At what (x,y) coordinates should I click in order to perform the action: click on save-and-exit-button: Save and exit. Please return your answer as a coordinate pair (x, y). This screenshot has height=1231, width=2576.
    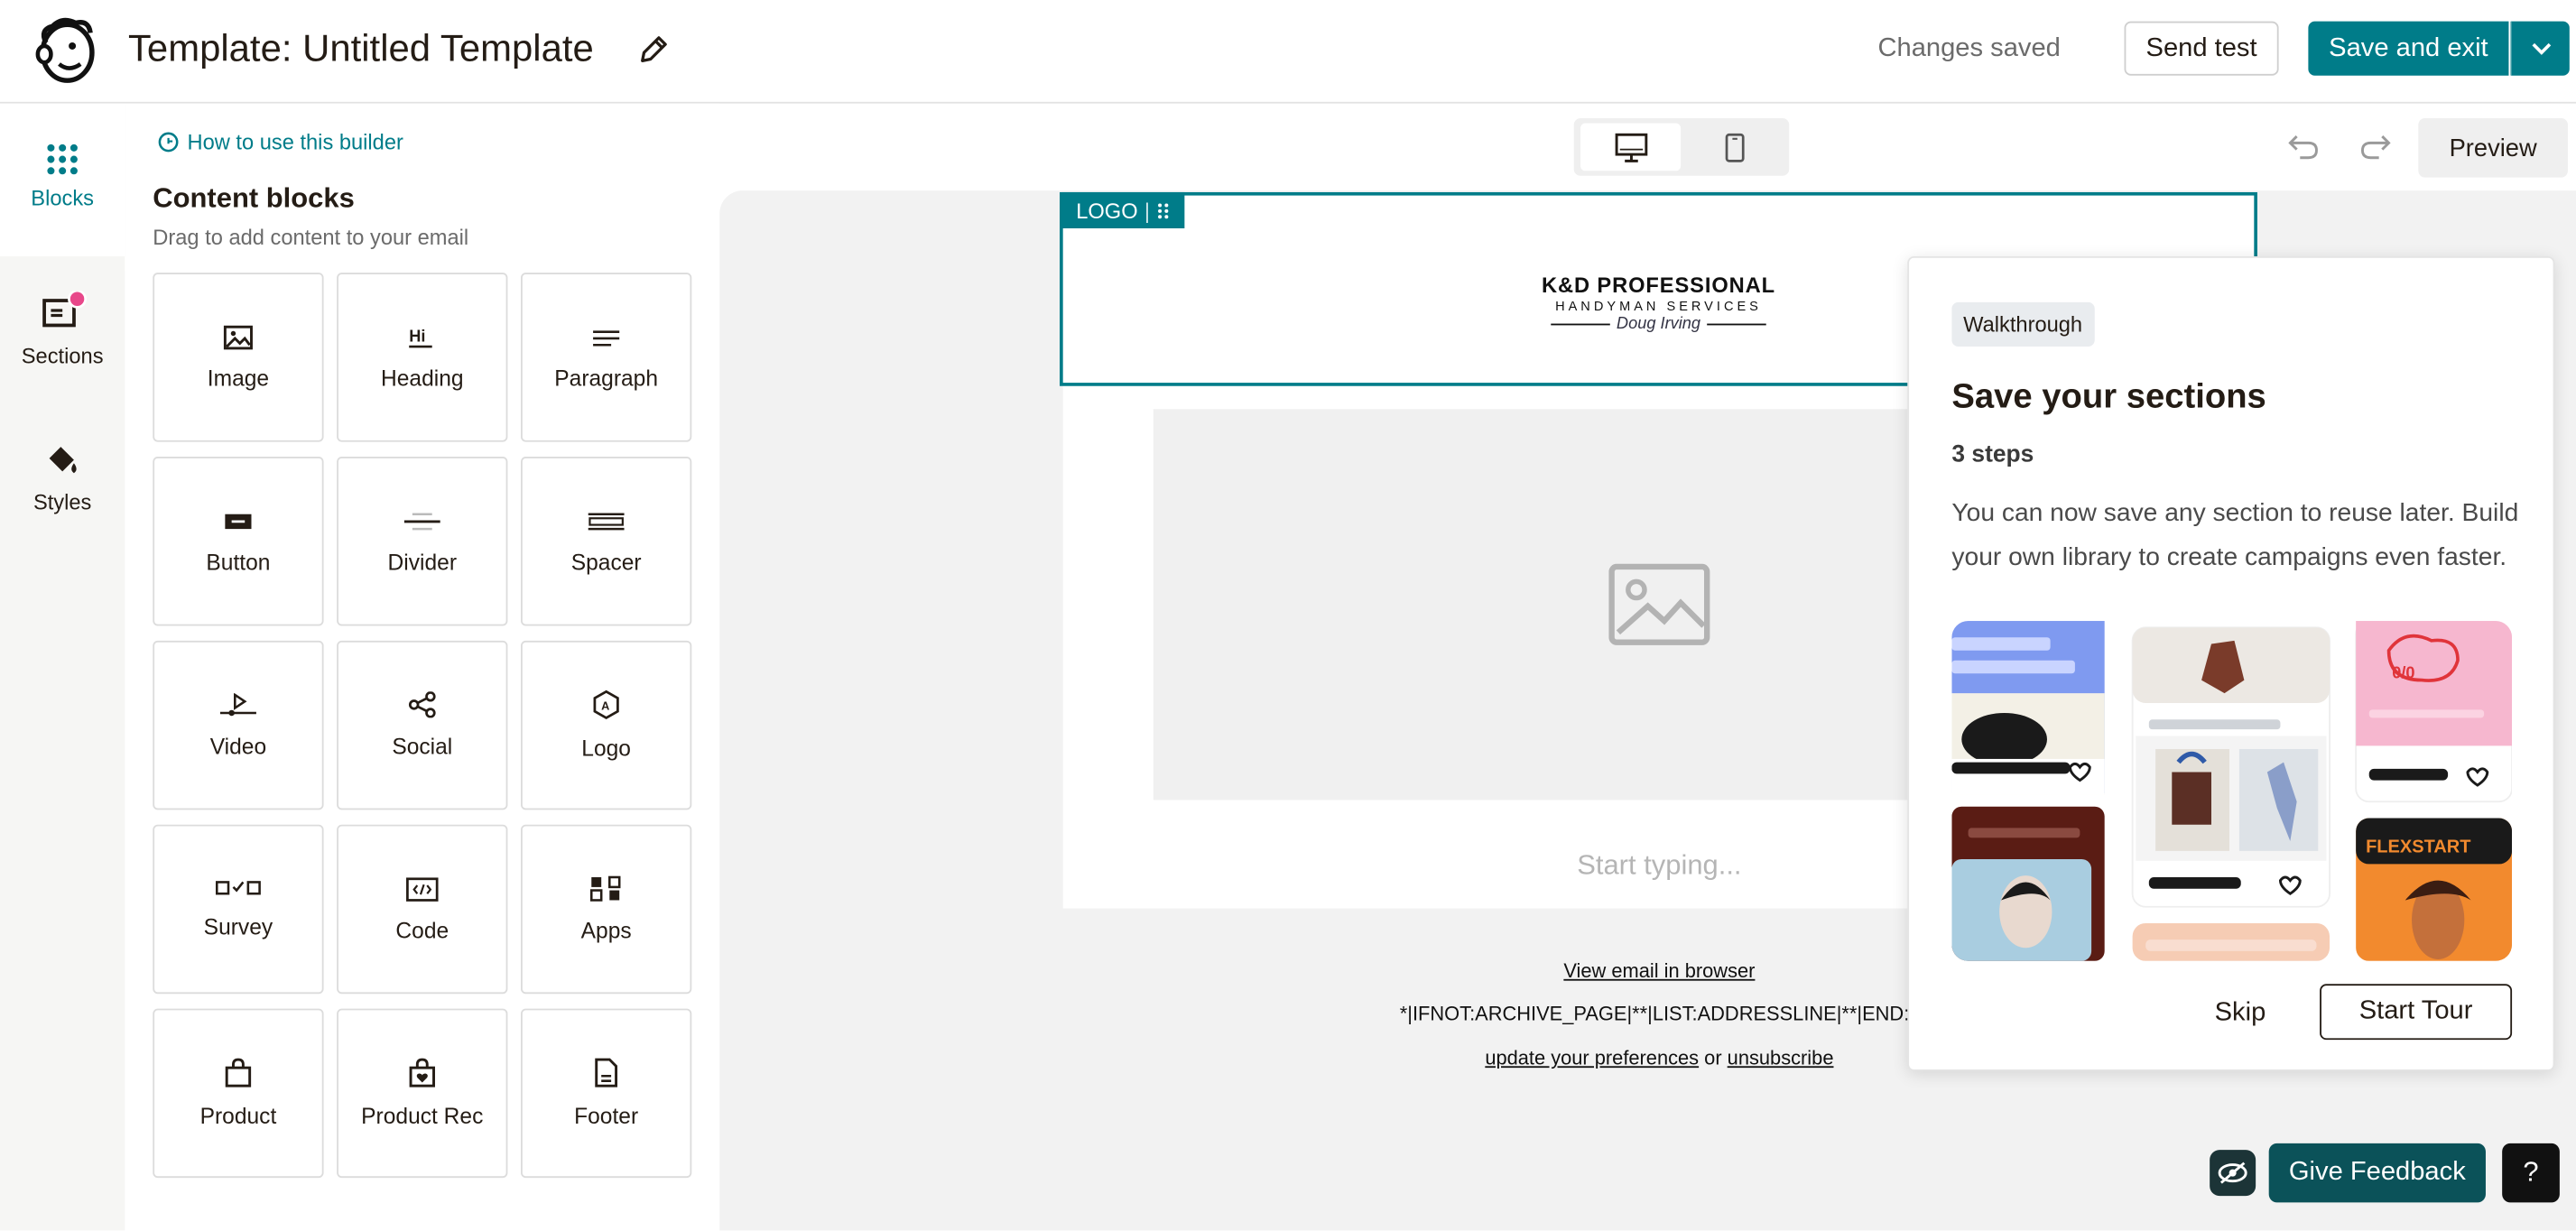
    Looking at the image, I should click on (2408, 48).